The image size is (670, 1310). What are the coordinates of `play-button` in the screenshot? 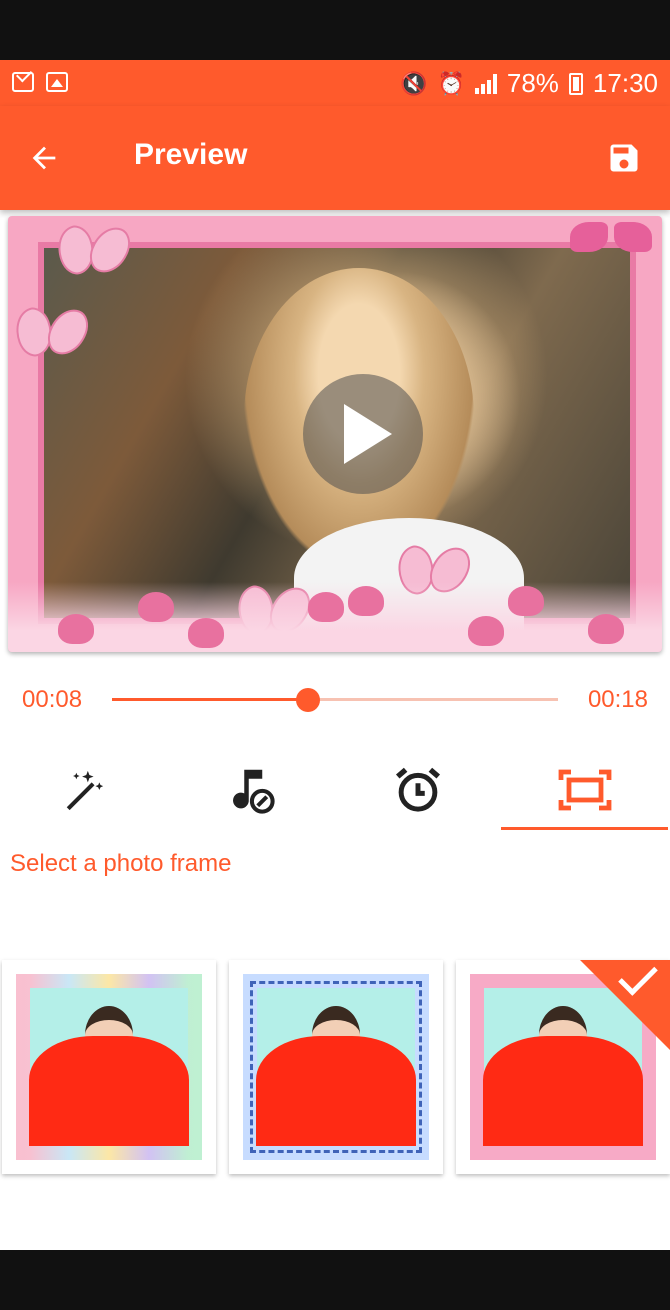 It's located at (363, 434).